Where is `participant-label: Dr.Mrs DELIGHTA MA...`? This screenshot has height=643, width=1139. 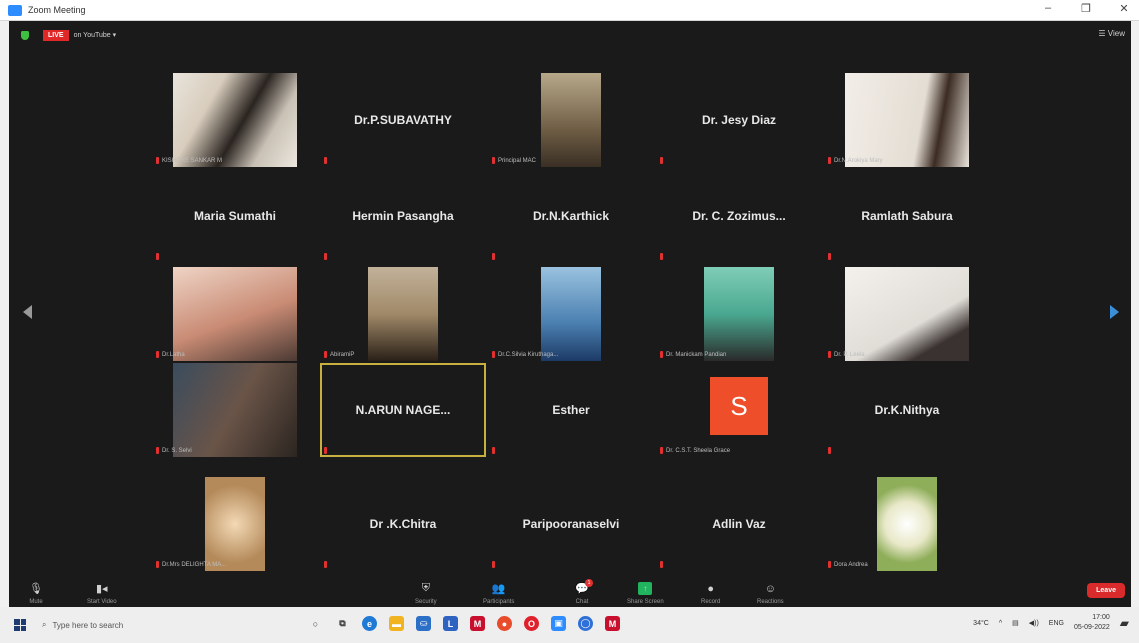
participant-label: Dr.Mrs DELIGHTA MA... is located at coordinates (191, 564).